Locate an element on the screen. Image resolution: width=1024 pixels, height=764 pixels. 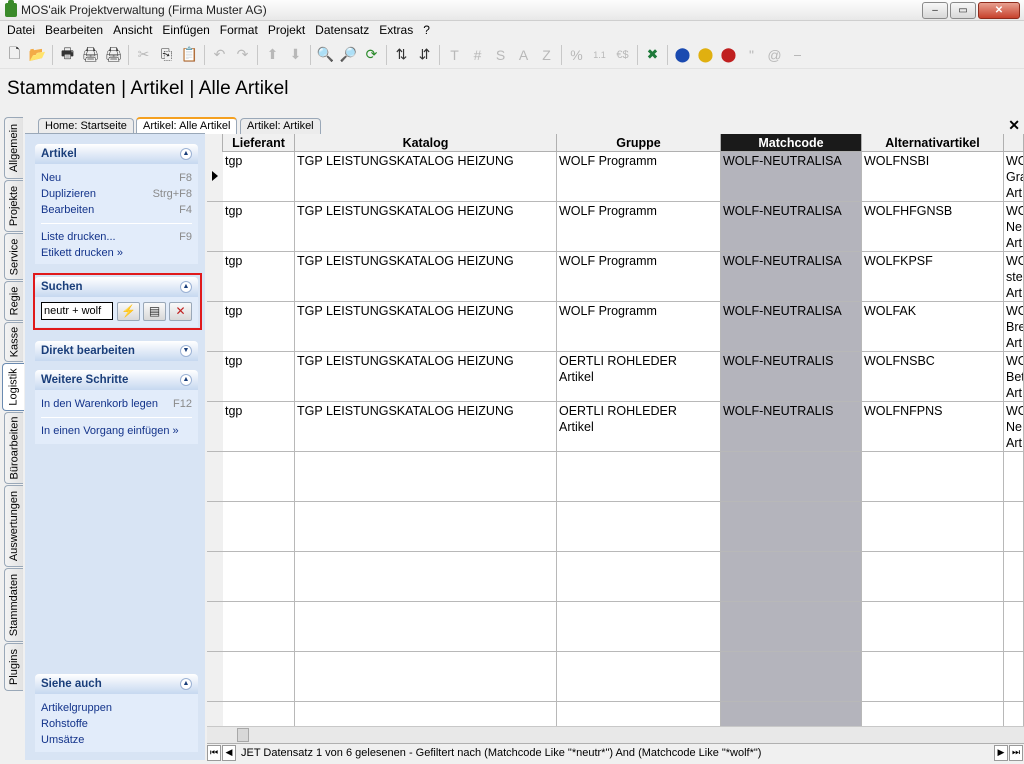
z-format-icon: Z is located at coordinates (546, 55).